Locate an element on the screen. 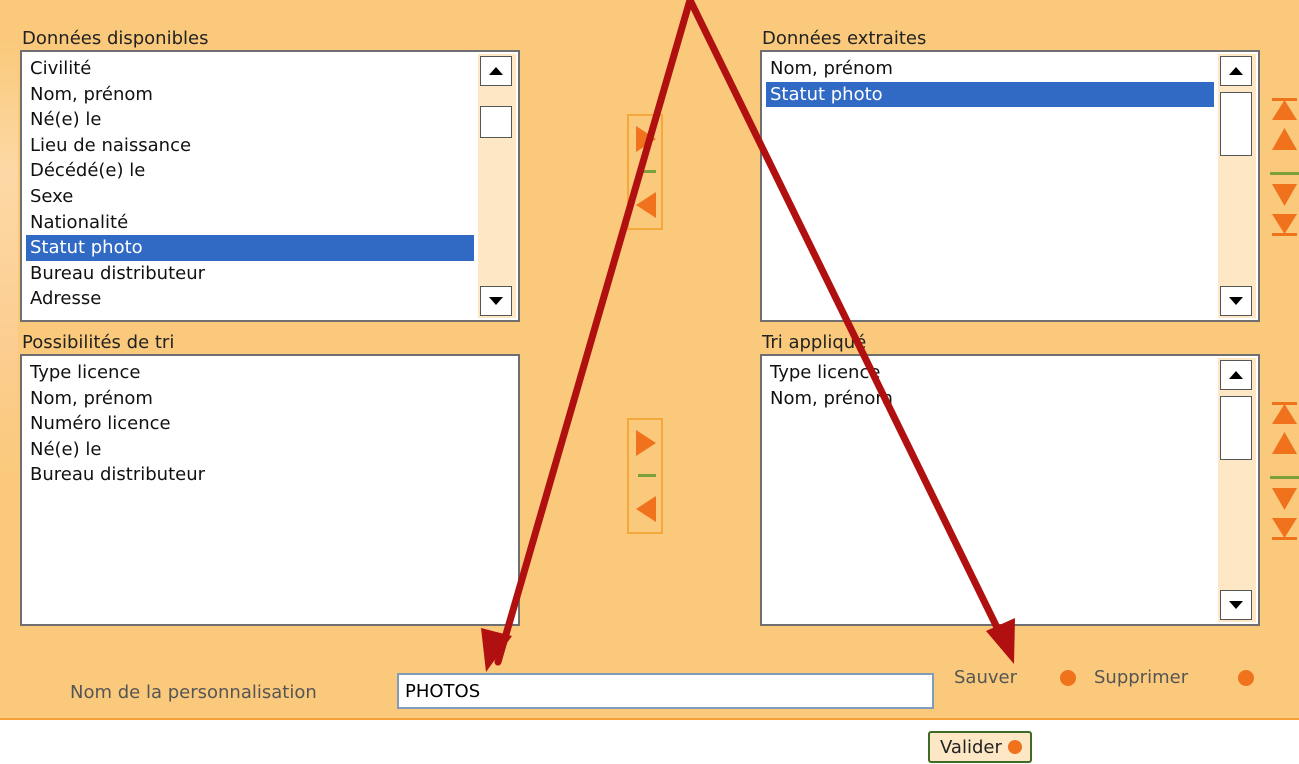  available-data-label: Données disponibles is located at coordinates (115, 38).